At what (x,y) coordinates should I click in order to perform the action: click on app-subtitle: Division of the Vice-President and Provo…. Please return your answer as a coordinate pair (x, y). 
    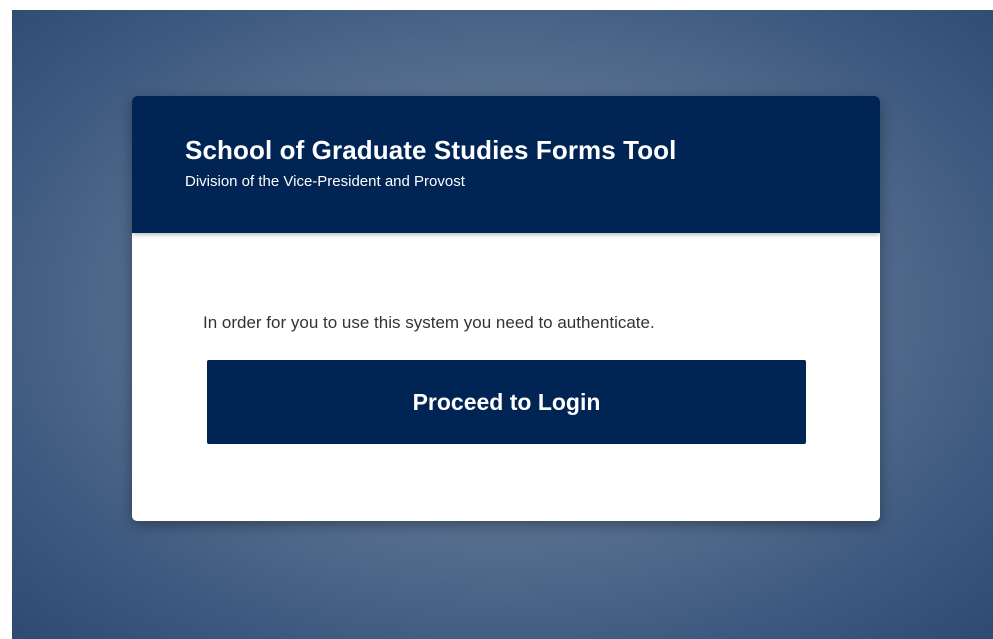
    Looking at the image, I should click on (325, 181).